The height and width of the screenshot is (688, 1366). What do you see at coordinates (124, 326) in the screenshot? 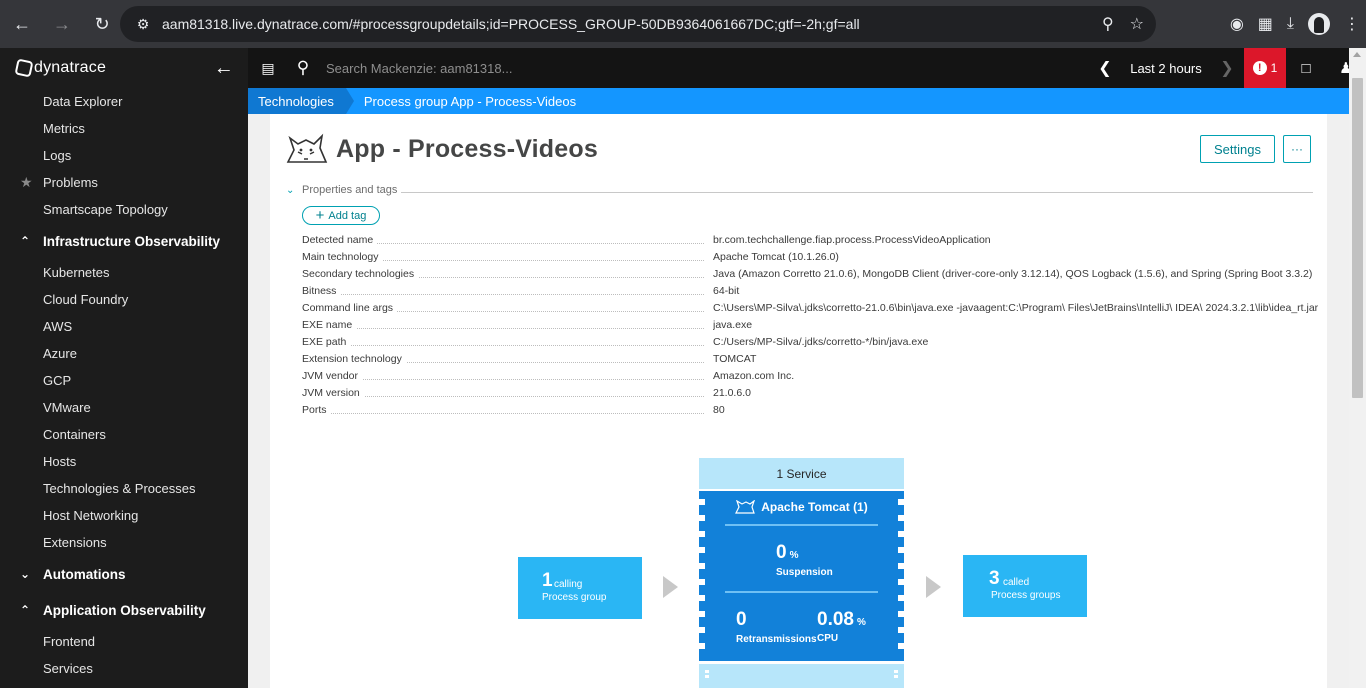
I see `sidebar-item-aws: AWS` at bounding box center [124, 326].